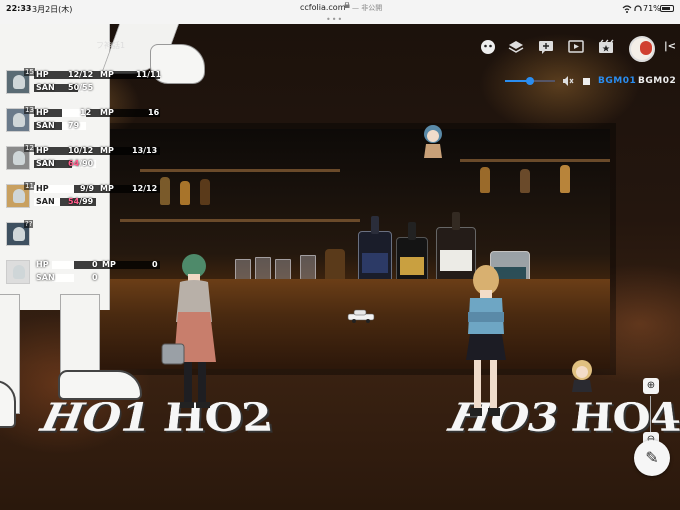 The height and width of the screenshot is (510, 680). What do you see at coordinates (308, 268) in the screenshot?
I see `glass` at bounding box center [308, 268].